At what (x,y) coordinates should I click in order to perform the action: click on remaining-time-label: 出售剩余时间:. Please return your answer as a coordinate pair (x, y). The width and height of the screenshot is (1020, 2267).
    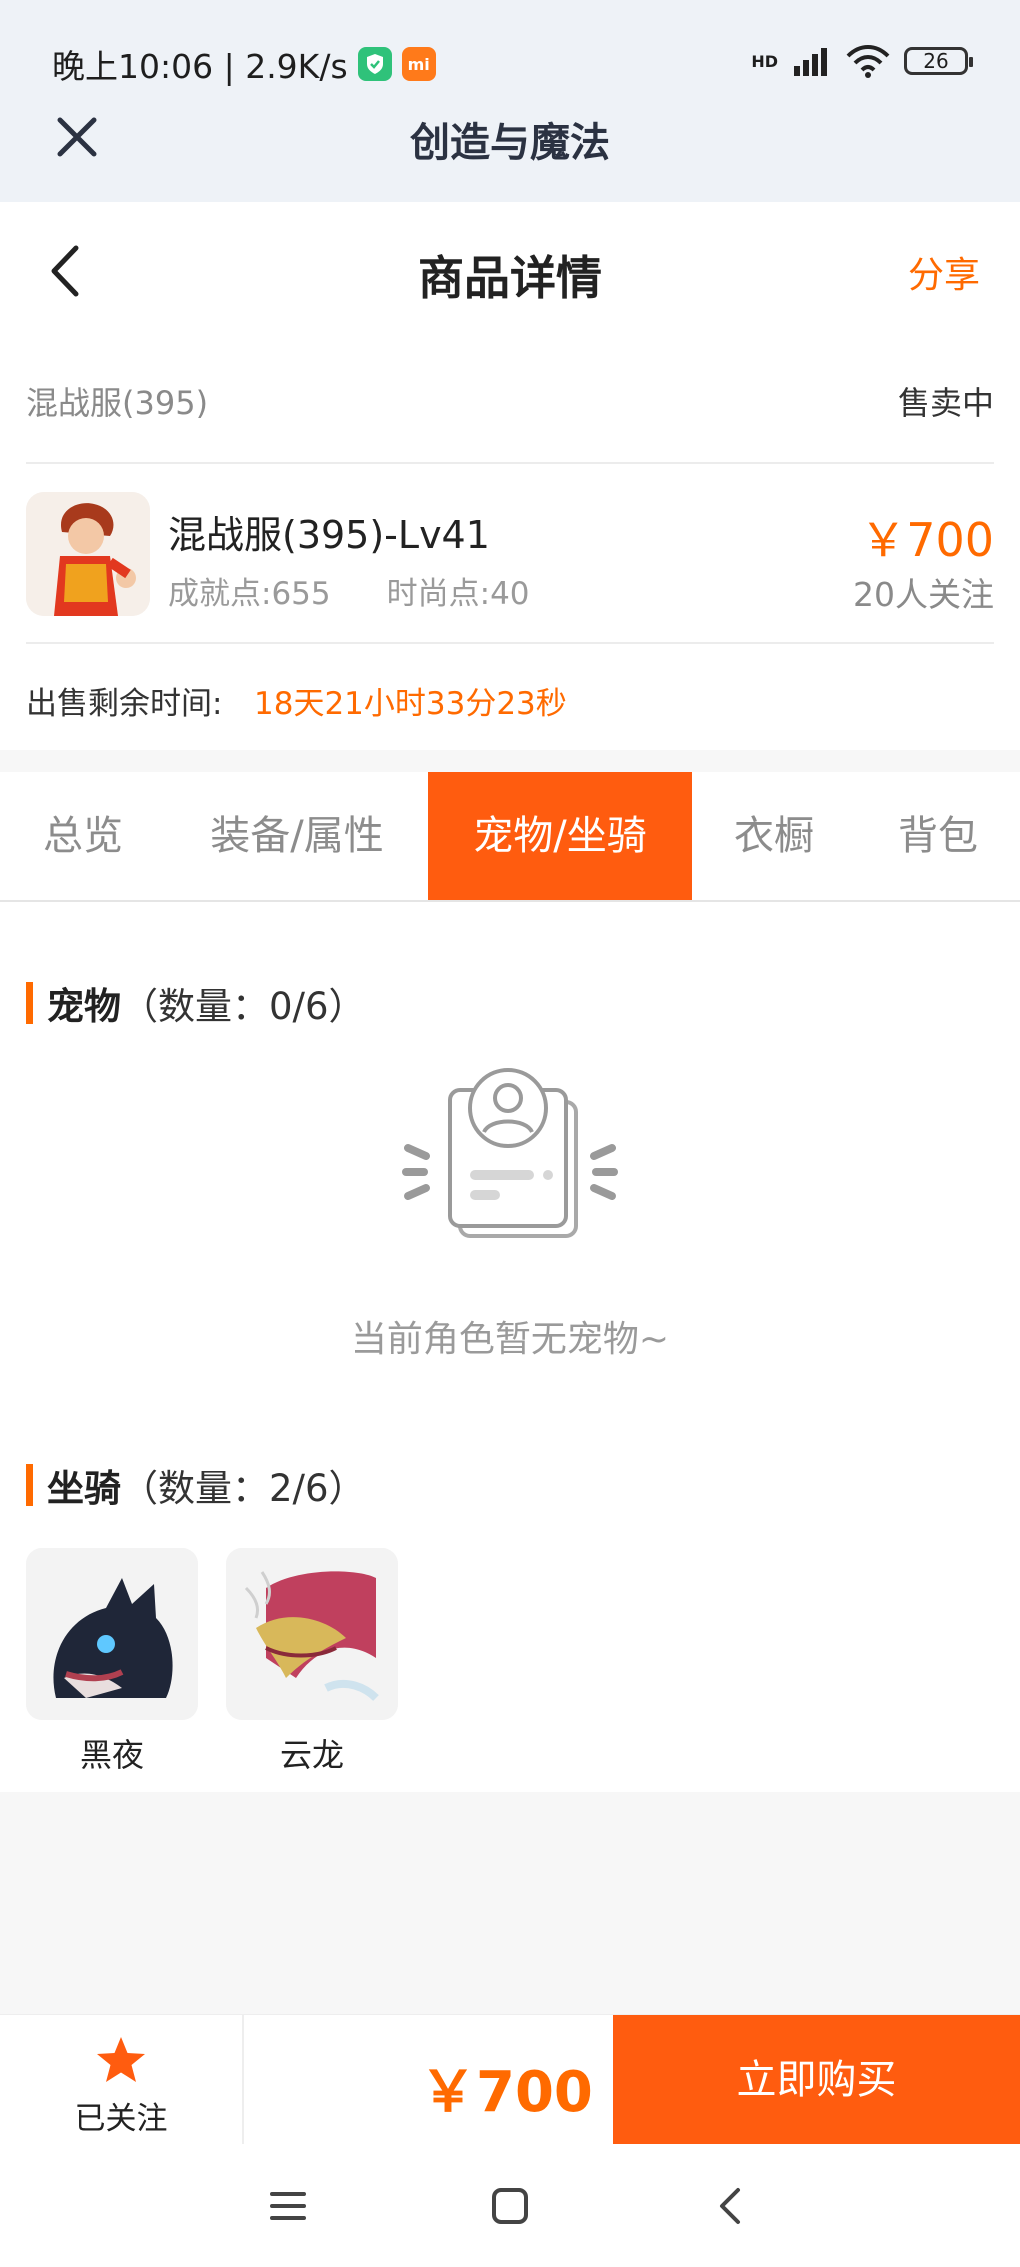
    Looking at the image, I should click on (124, 704).